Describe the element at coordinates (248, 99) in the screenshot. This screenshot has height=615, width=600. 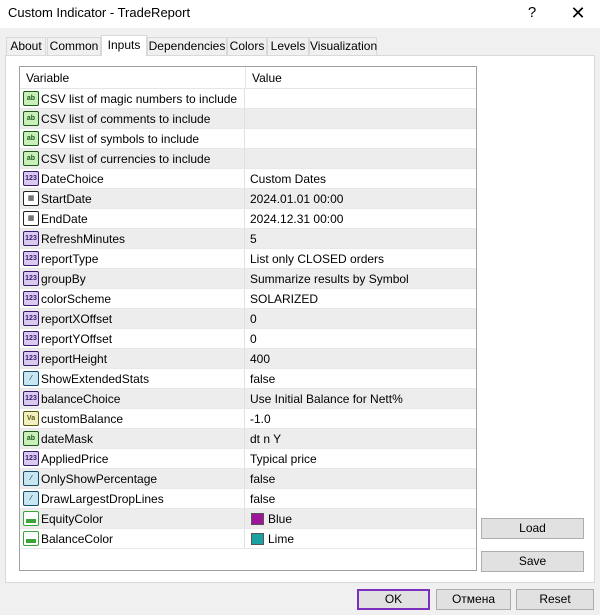
I see `table-row: ab CSV list of magic numbers to include` at that location.